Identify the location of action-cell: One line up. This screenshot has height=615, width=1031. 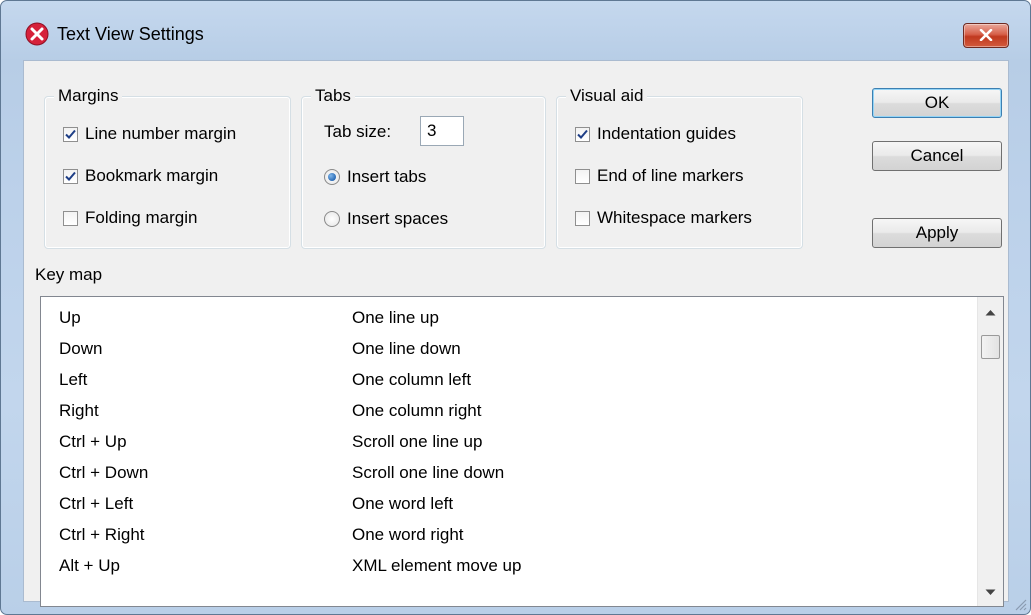
(395, 317).